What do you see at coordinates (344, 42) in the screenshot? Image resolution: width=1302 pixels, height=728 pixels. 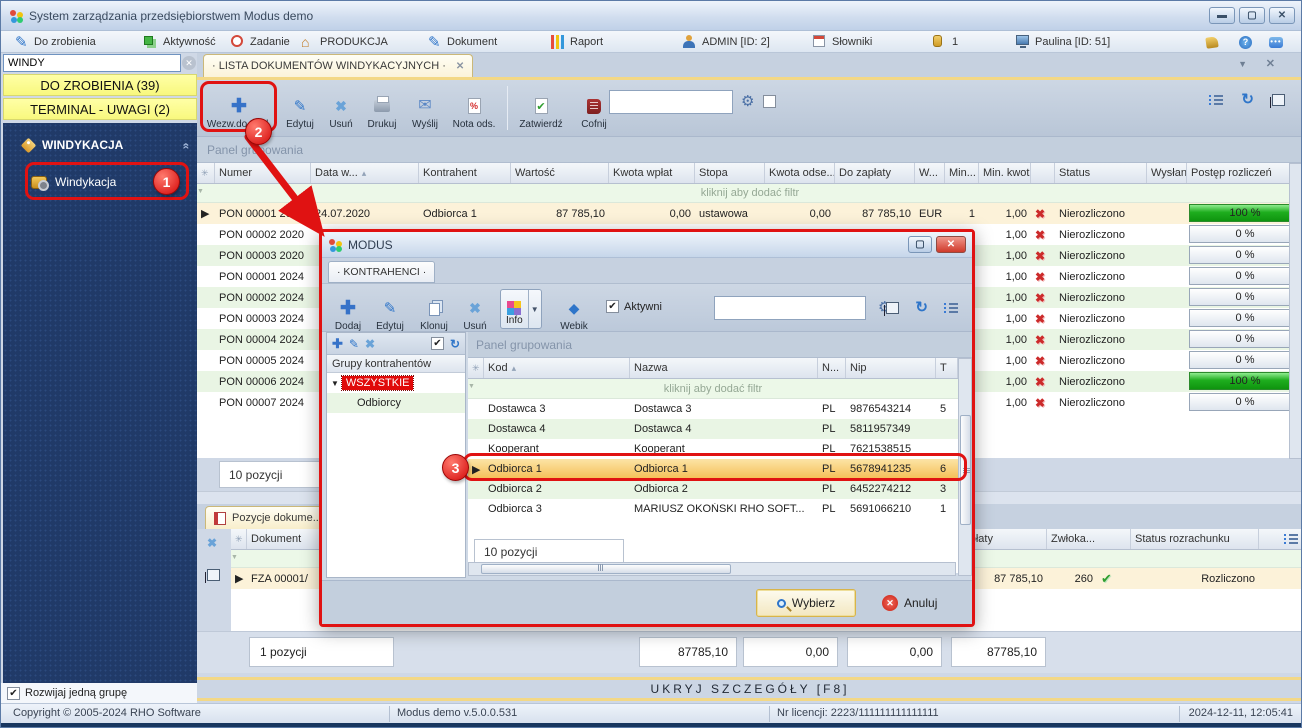 I see `menu-produkcja: ⌂ PRODUKCJA` at bounding box center [344, 42].